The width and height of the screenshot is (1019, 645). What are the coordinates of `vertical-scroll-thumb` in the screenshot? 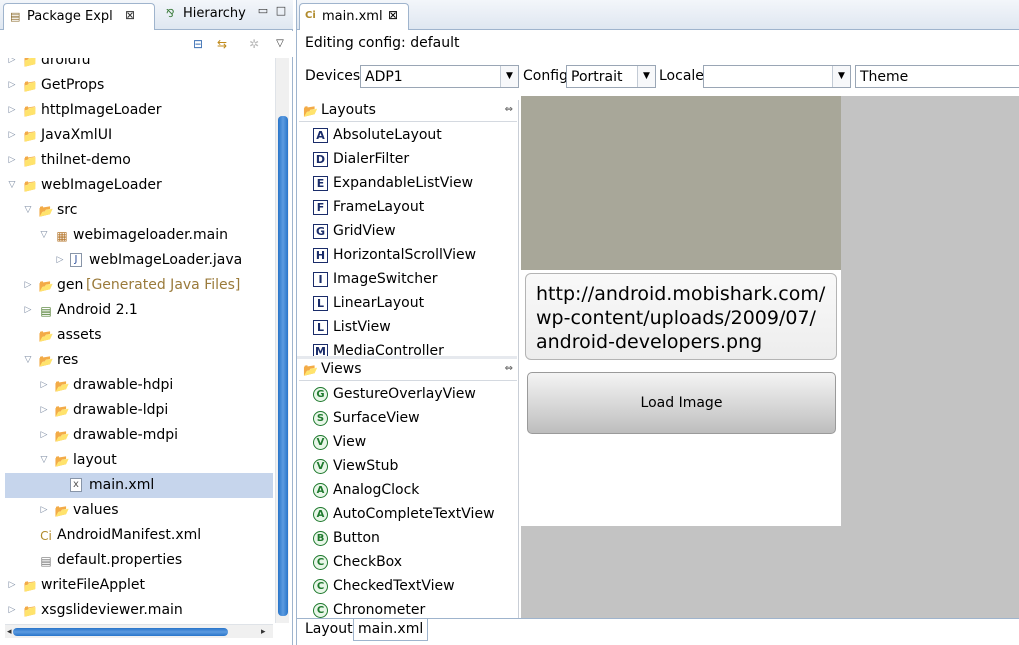 It's located at (283, 366).